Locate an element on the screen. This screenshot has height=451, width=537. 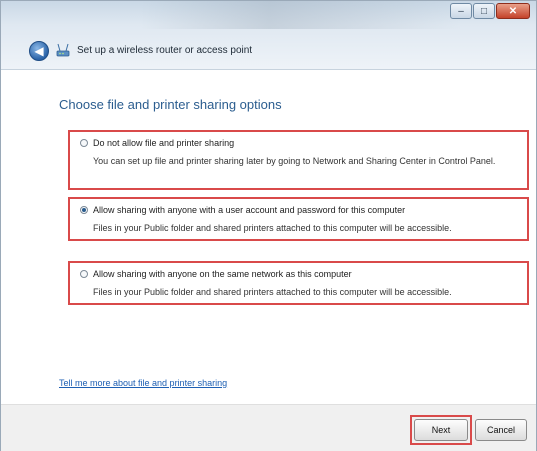
minimize-button: – is located at coordinates (461, 11).